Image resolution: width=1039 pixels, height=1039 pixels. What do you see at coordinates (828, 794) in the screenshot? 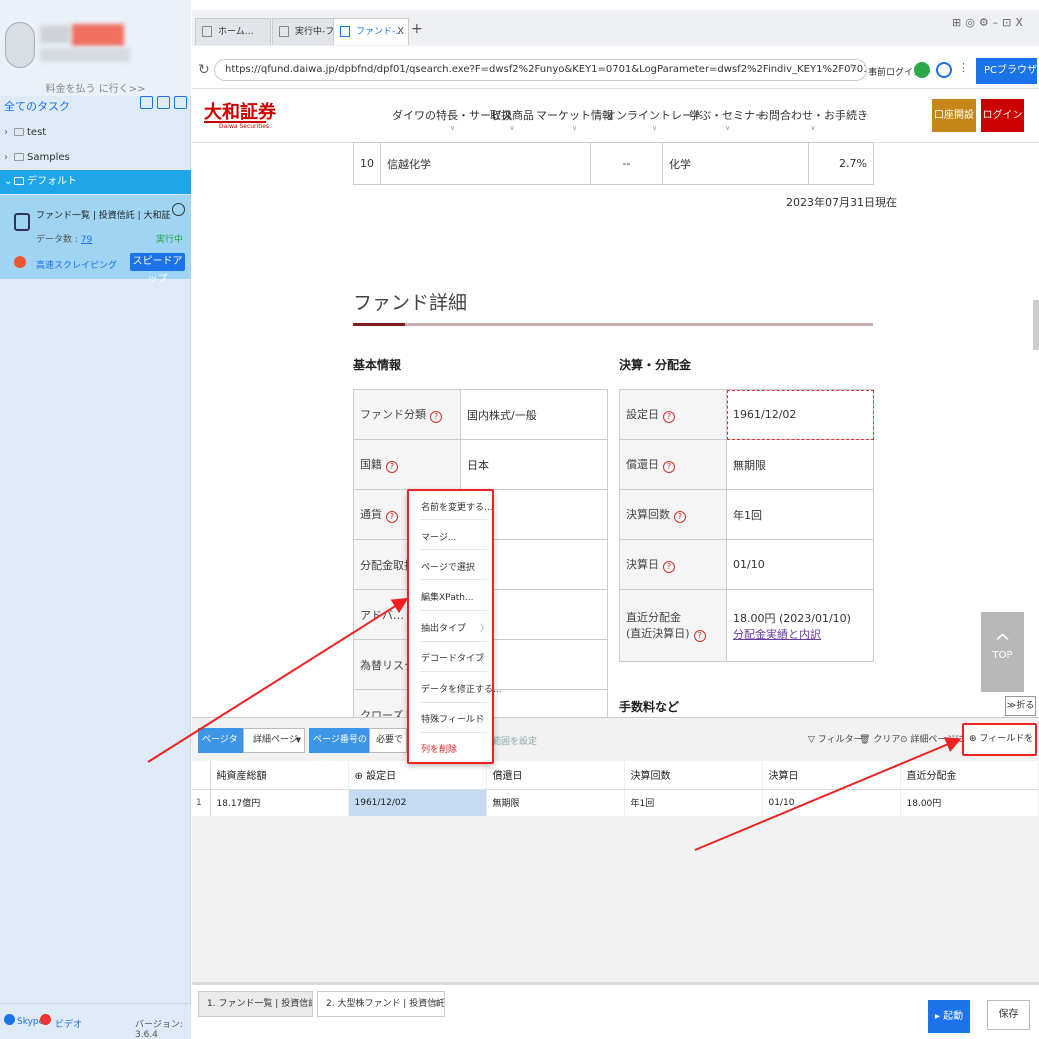
I see `arrow-to-add-field` at bounding box center [828, 794].